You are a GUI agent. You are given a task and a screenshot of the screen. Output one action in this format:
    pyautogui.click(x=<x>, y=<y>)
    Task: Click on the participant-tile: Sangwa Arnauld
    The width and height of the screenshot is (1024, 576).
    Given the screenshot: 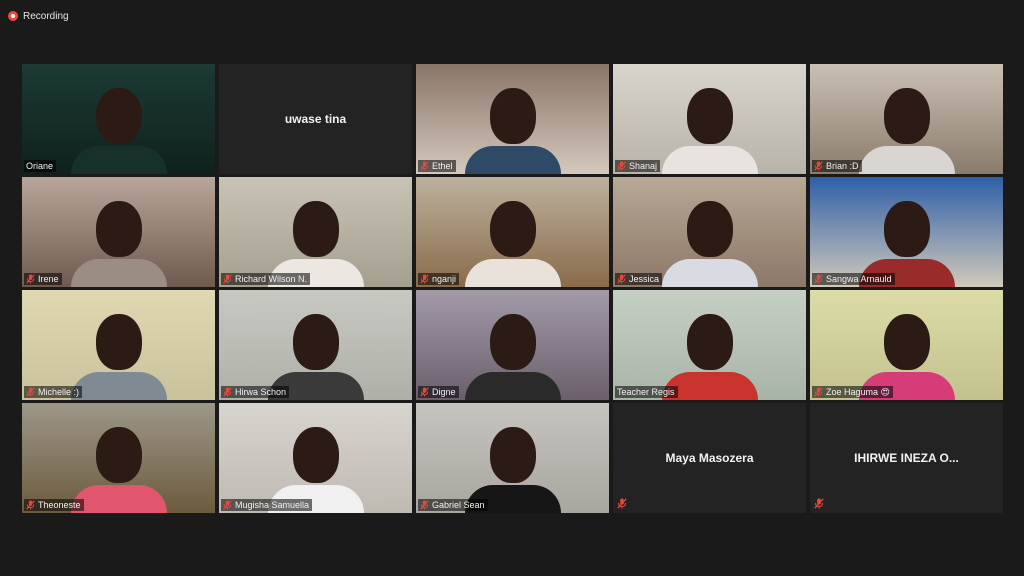 What is the action you would take?
    pyautogui.click(x=906, y=232)
    